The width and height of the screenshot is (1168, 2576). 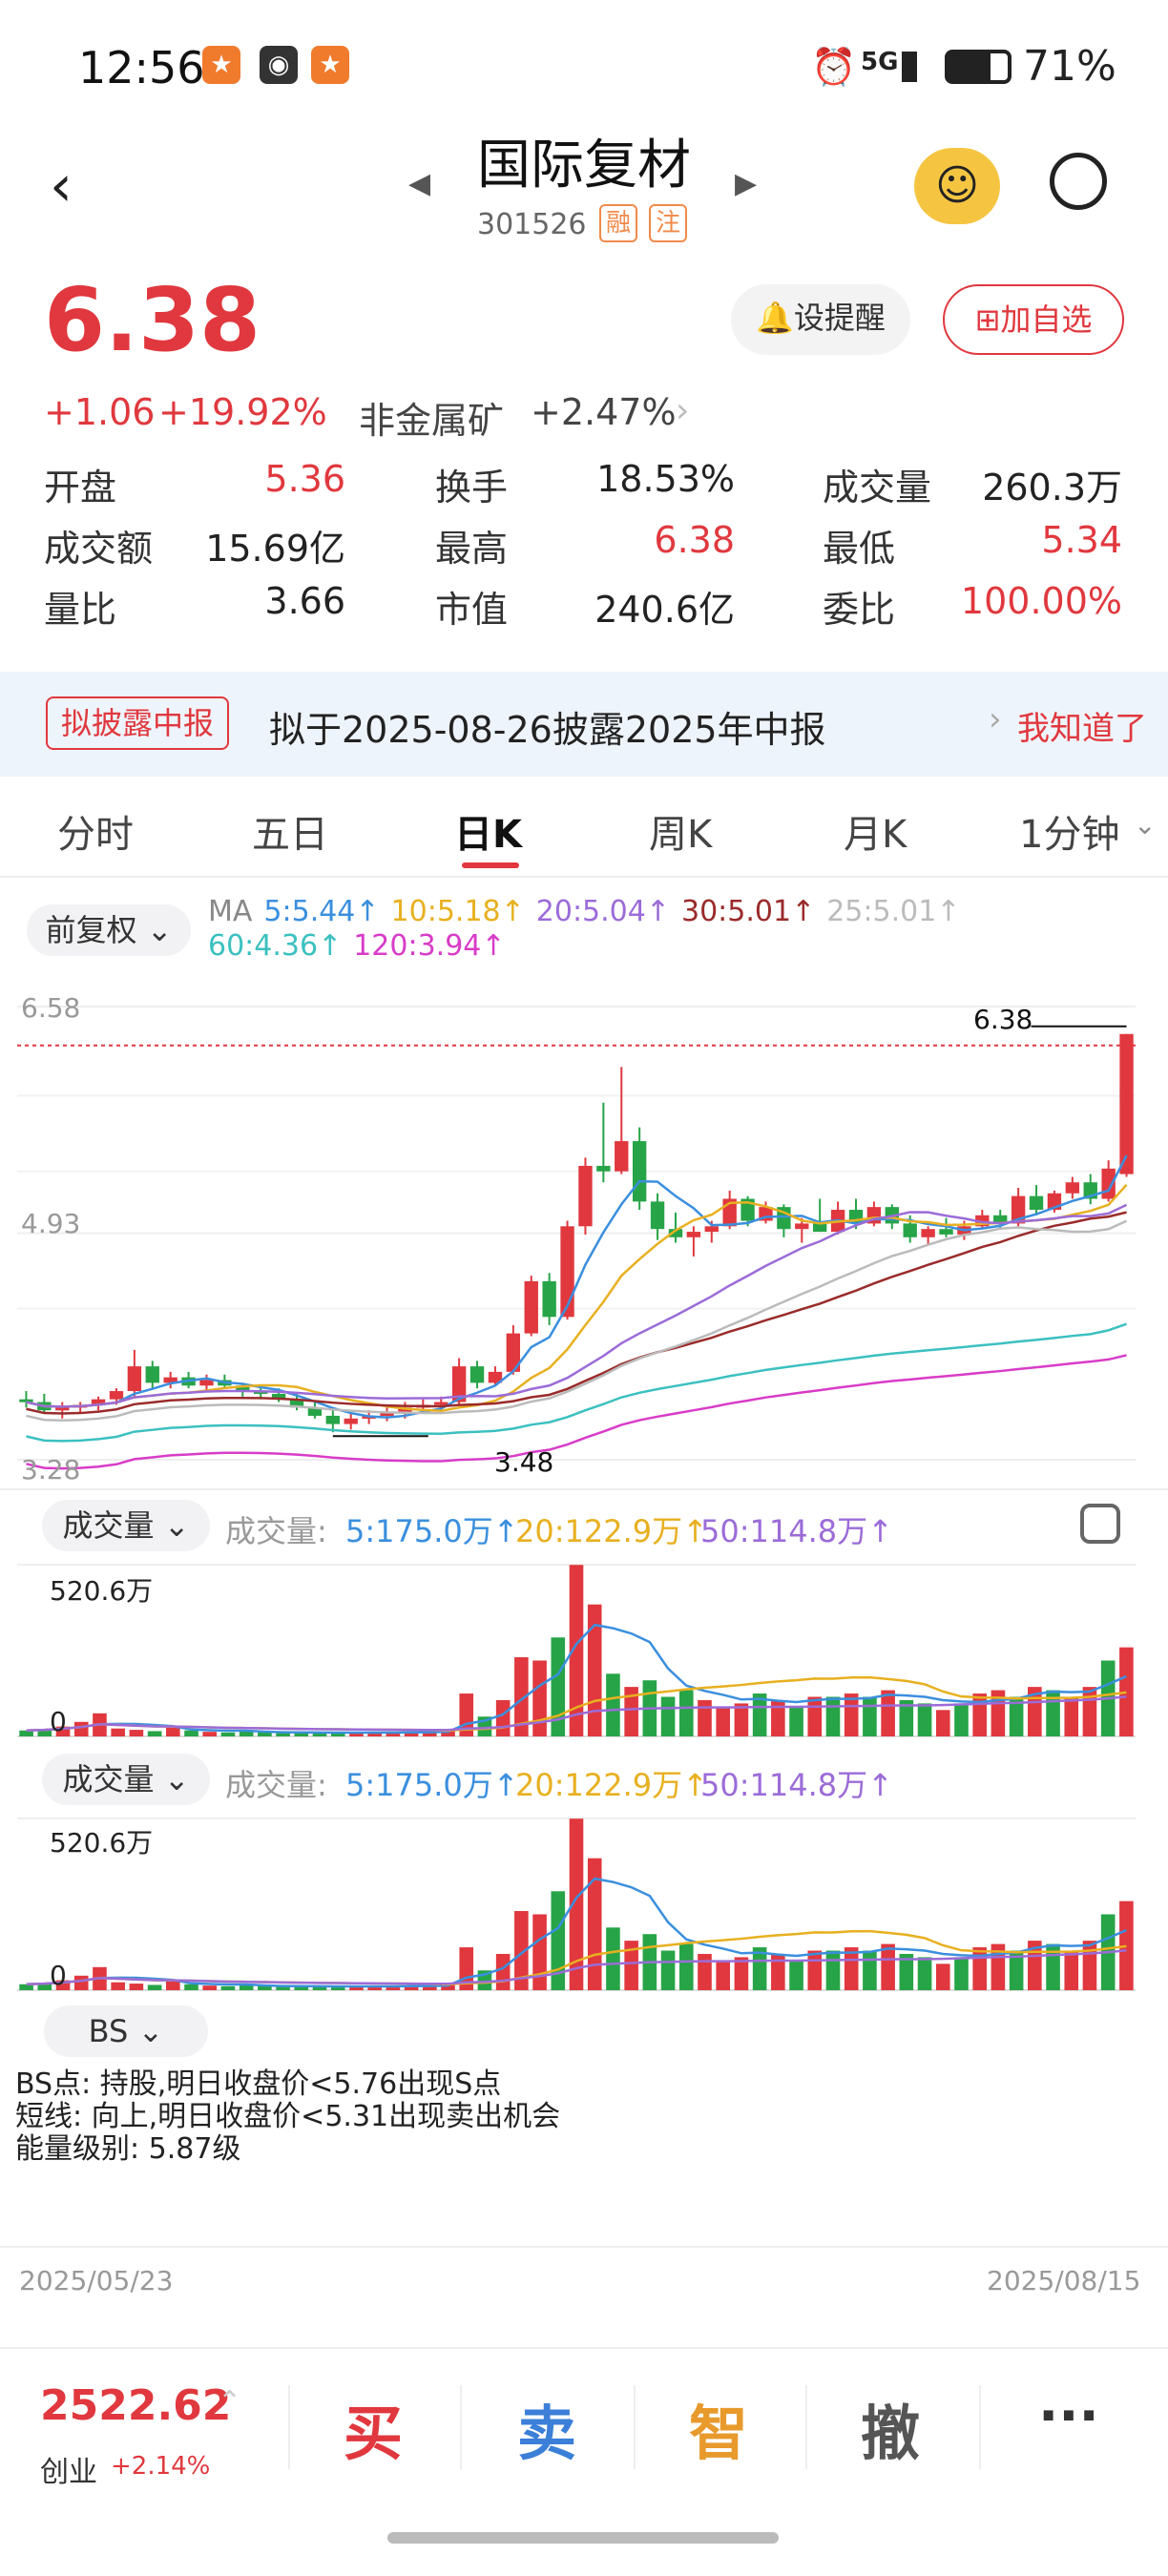 What do you see at coordinates (718, 2428) in the screenshot?
I see `smart-button: 智` at bounding box center [718, 2428].